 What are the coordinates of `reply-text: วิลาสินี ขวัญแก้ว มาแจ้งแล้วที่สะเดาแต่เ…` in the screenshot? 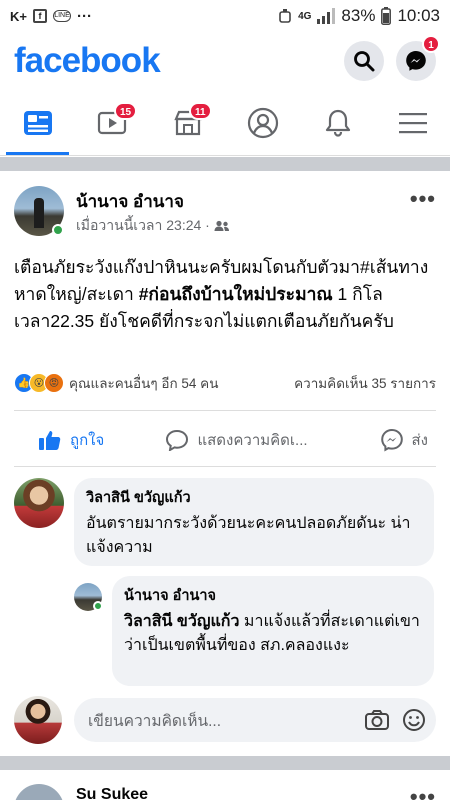 It's located at (273, 634).